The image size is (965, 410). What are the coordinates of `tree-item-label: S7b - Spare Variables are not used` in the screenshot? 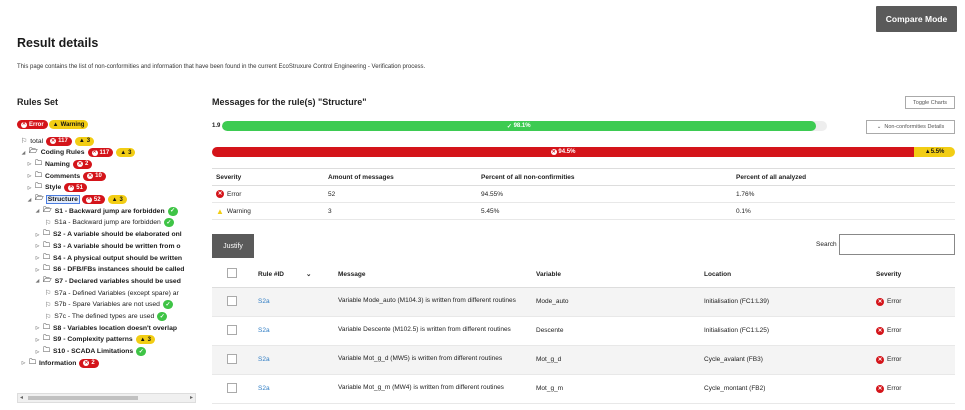 It's located at (107, 304).